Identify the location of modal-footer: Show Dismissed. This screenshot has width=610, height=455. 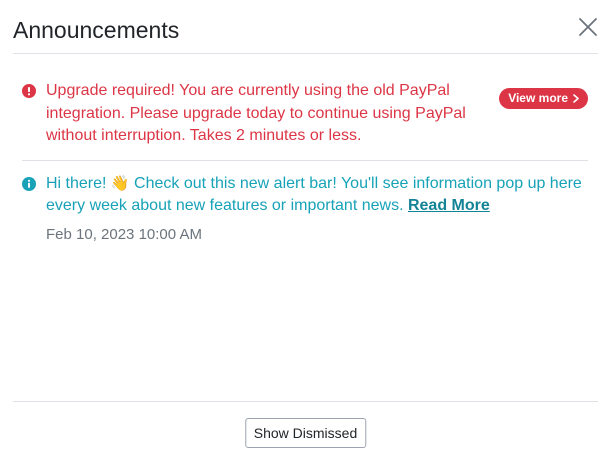
(305, 428).